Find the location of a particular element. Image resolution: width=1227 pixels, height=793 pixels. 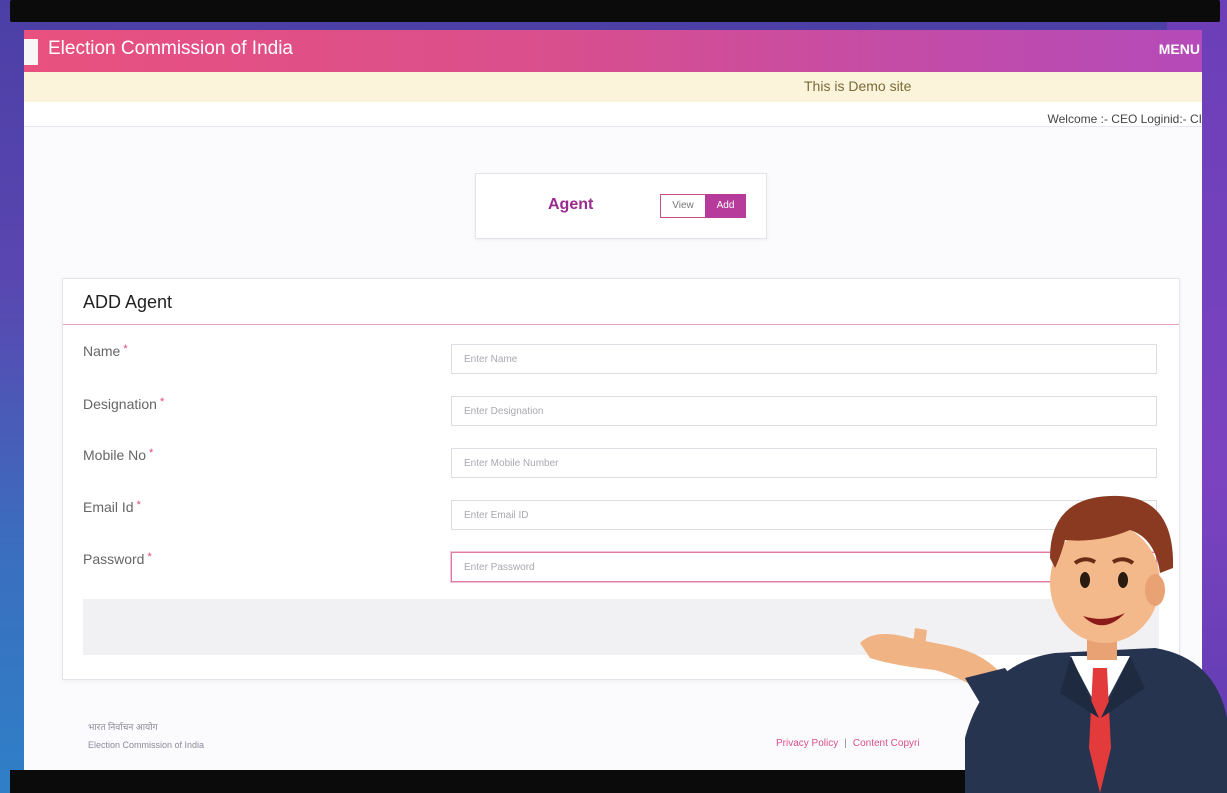

mobile-input is located at coordinates (804, 463).